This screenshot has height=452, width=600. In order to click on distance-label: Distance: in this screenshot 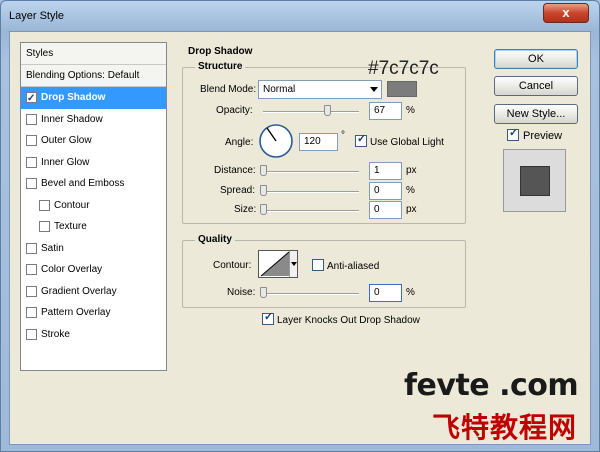, I will do `click(235, 170)`.